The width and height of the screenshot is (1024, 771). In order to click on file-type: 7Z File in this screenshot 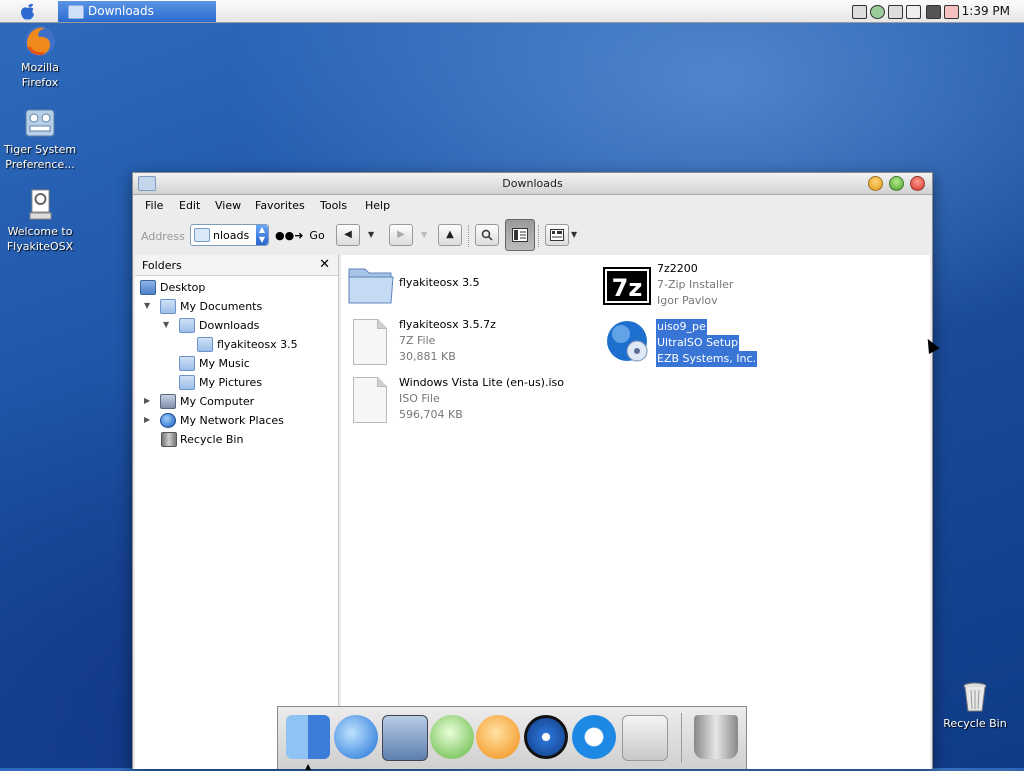, I will do `click(417, 340)`.